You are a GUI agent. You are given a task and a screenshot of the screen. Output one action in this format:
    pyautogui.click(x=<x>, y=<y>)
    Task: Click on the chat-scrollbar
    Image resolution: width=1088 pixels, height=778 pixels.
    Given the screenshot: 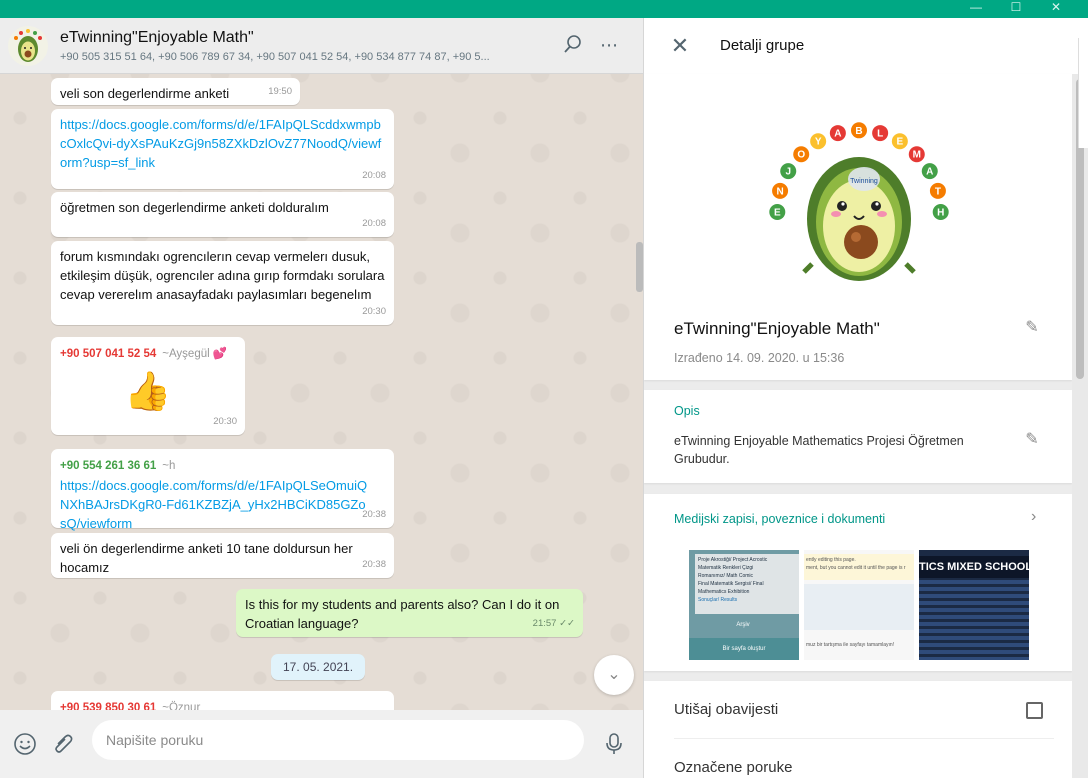 What is the action you would take?
    pyautogui.click(x=639, y=267)
    